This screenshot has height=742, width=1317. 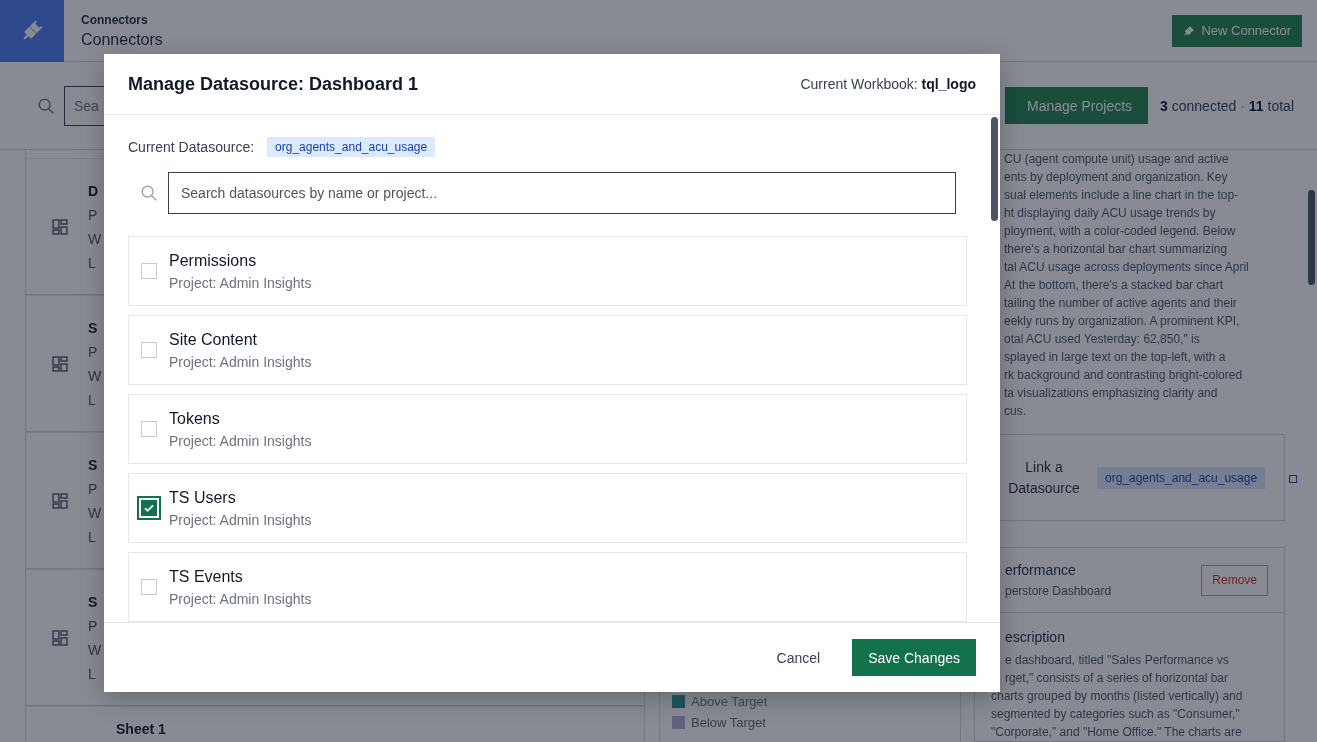 What do you see at coordinates (1044, 477) in the screenshot?
I see `link-datasource-label: Link a Datasource` at bounding box center [1044, 477].